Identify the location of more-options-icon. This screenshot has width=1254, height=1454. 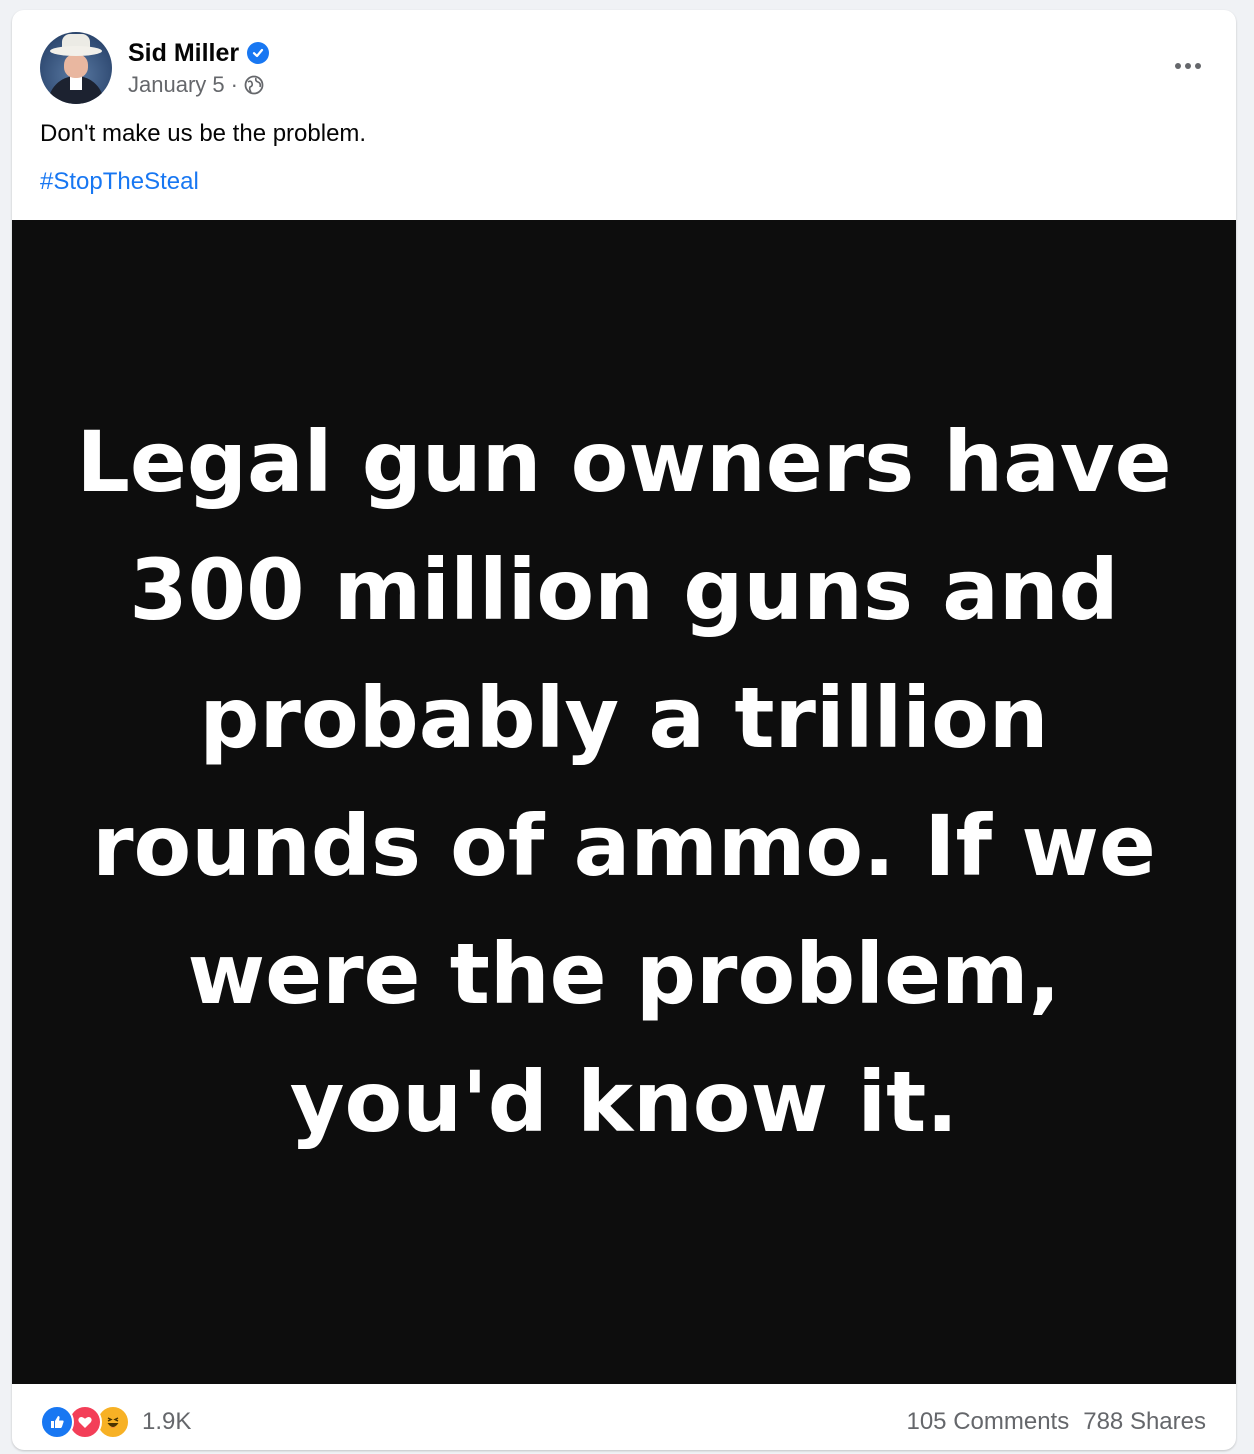
(1188, 66).